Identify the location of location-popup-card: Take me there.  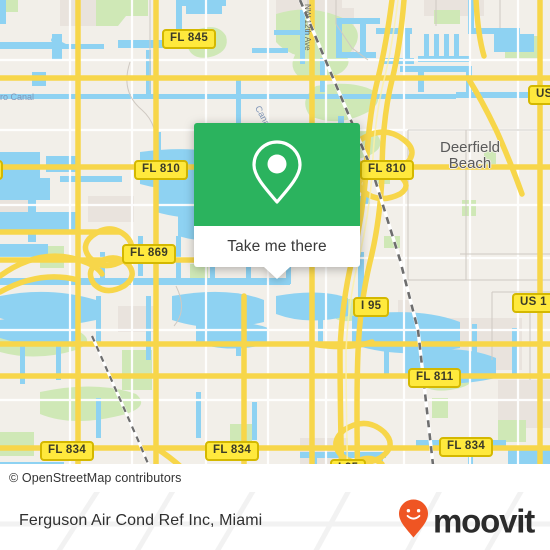
(277, 201).